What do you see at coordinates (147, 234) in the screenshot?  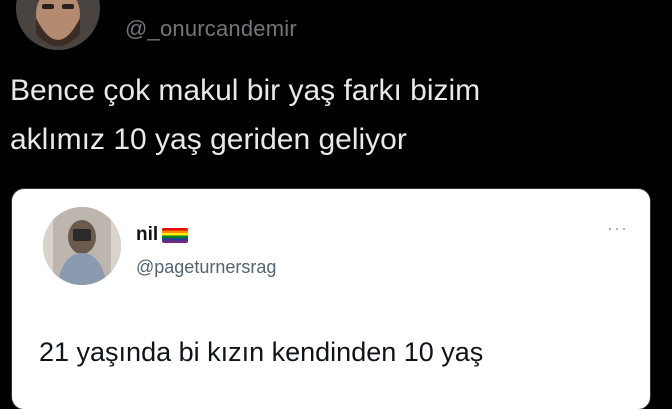 I see `quoted-name-text: nil` at bounding box center [147, 234].